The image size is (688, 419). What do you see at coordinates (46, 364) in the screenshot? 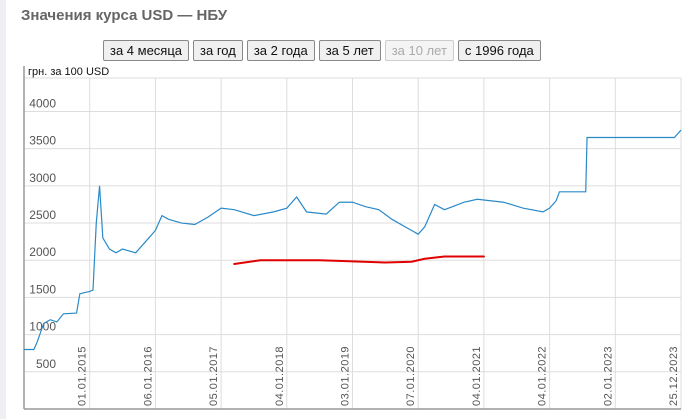
I see `y-tick-label: 500` at bounding box center [46, 364].